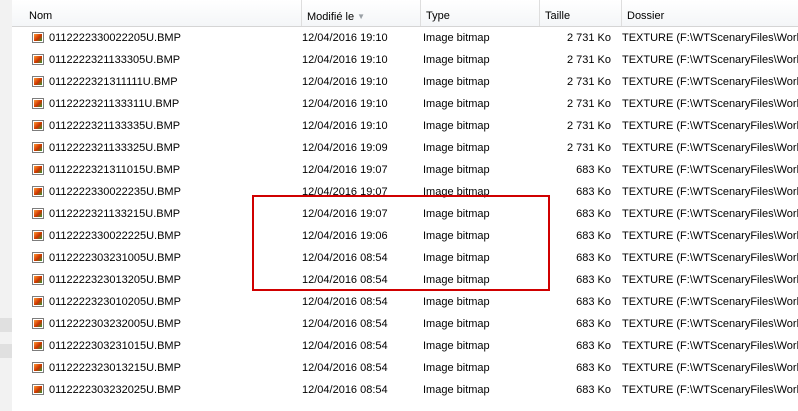 This screenshot has height=411, width=798. What do you see at coordinates (171, 38) in the screenshot?
I see `file-name-cell: 0112222330022205U.BMP` at bounding box center [171, 38].